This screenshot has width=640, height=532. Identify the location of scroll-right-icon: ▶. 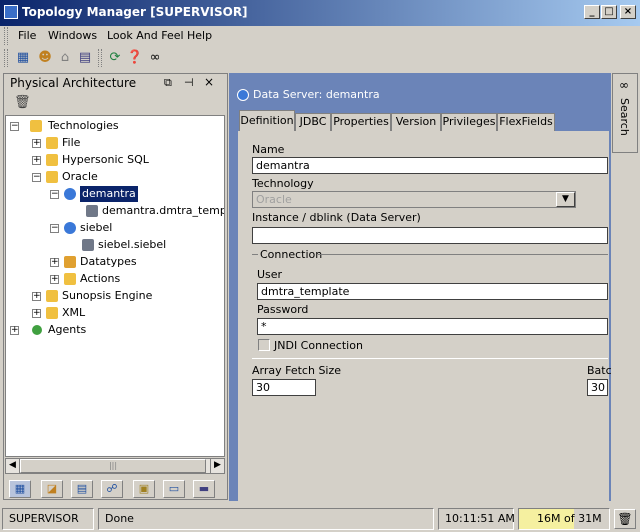
(217, 466).